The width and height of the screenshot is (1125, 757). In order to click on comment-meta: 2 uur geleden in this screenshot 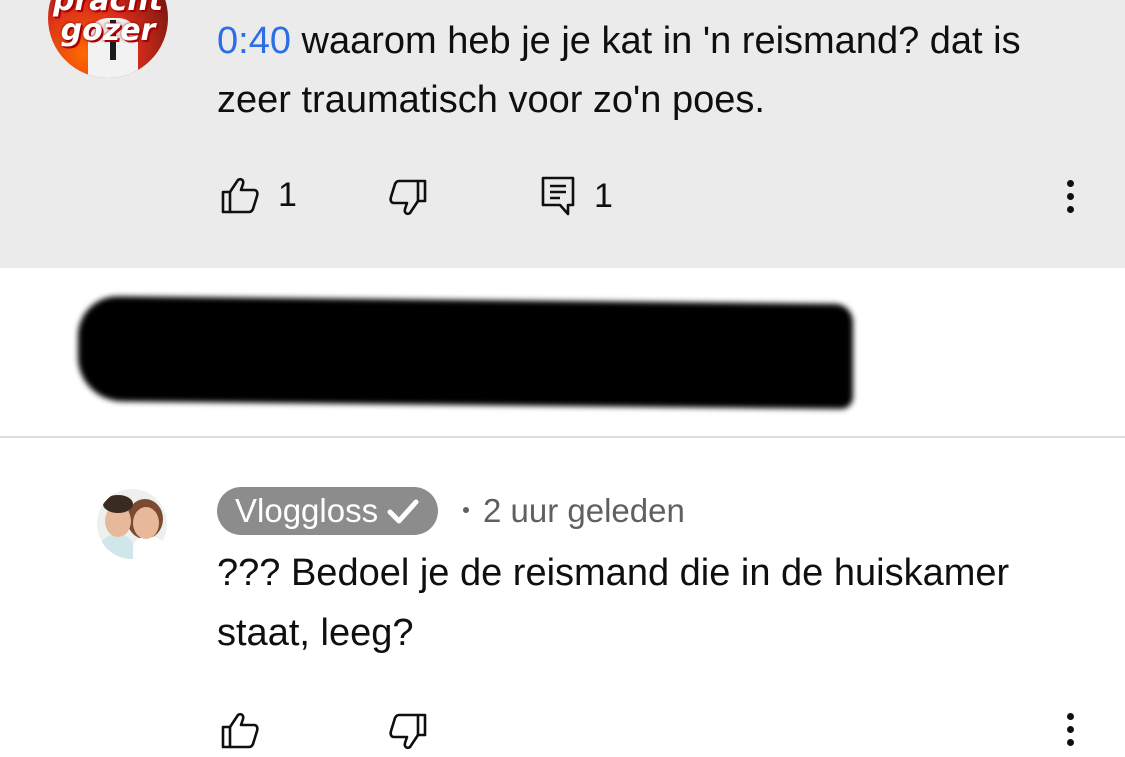, I will do `click(574, 511)`.